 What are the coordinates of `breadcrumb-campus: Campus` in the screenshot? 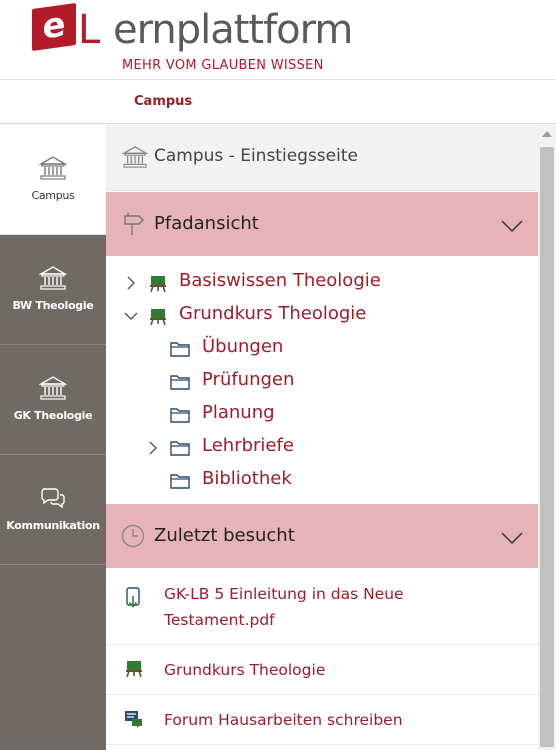 It's located at (163, 101).